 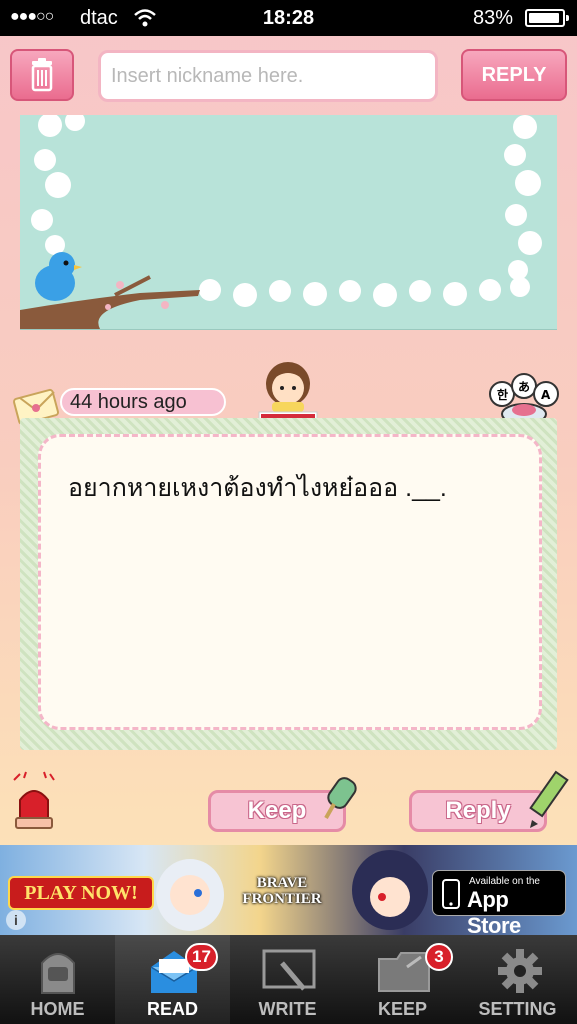 What do you see at coordinates (57, 1009) in the screenshot?
I see `tab-home-label: HOME` at bounding box center [57, 1009].